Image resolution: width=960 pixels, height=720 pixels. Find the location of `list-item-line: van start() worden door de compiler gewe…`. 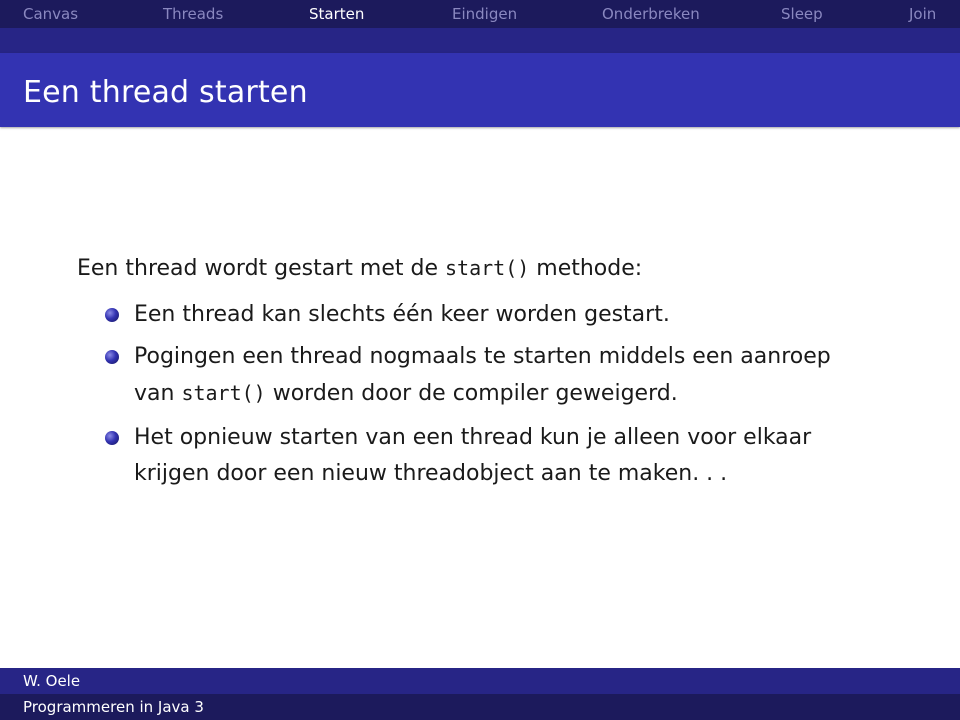

list-item-line: van start() worden door de compiler gewe… is located at coordinates (482, 393).